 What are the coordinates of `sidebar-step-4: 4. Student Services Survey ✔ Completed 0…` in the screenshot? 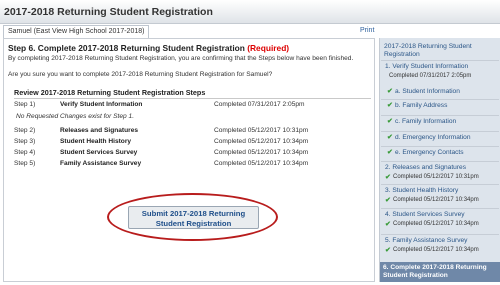 It's located at (440, 219).